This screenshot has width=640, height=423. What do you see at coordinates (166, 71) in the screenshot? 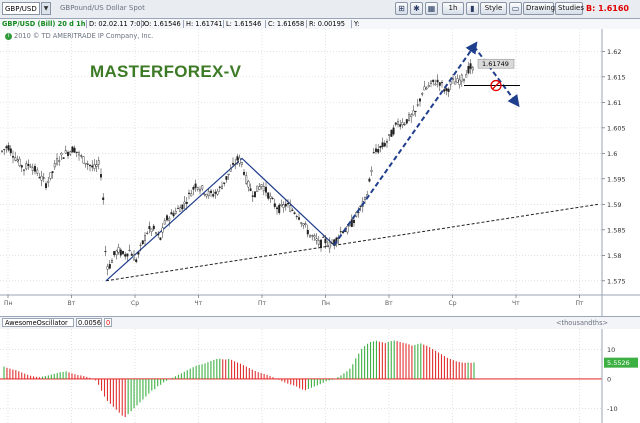
I see `watermark-text: MASTERFOREX-V` at bounding box center [166, 71].